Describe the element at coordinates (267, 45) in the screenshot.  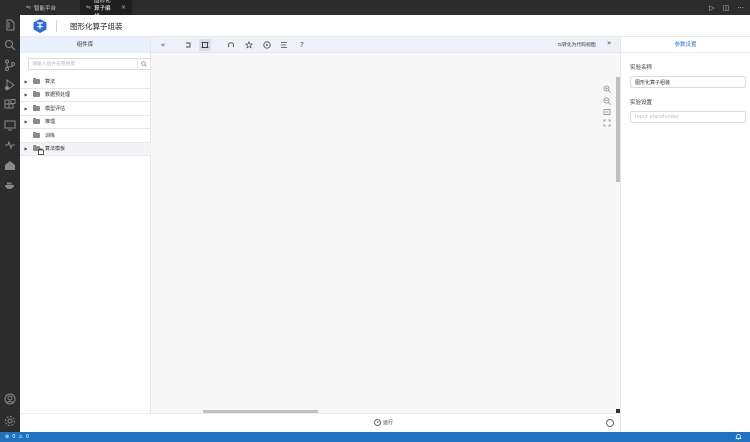
I see `play-circle-icon` at that location.